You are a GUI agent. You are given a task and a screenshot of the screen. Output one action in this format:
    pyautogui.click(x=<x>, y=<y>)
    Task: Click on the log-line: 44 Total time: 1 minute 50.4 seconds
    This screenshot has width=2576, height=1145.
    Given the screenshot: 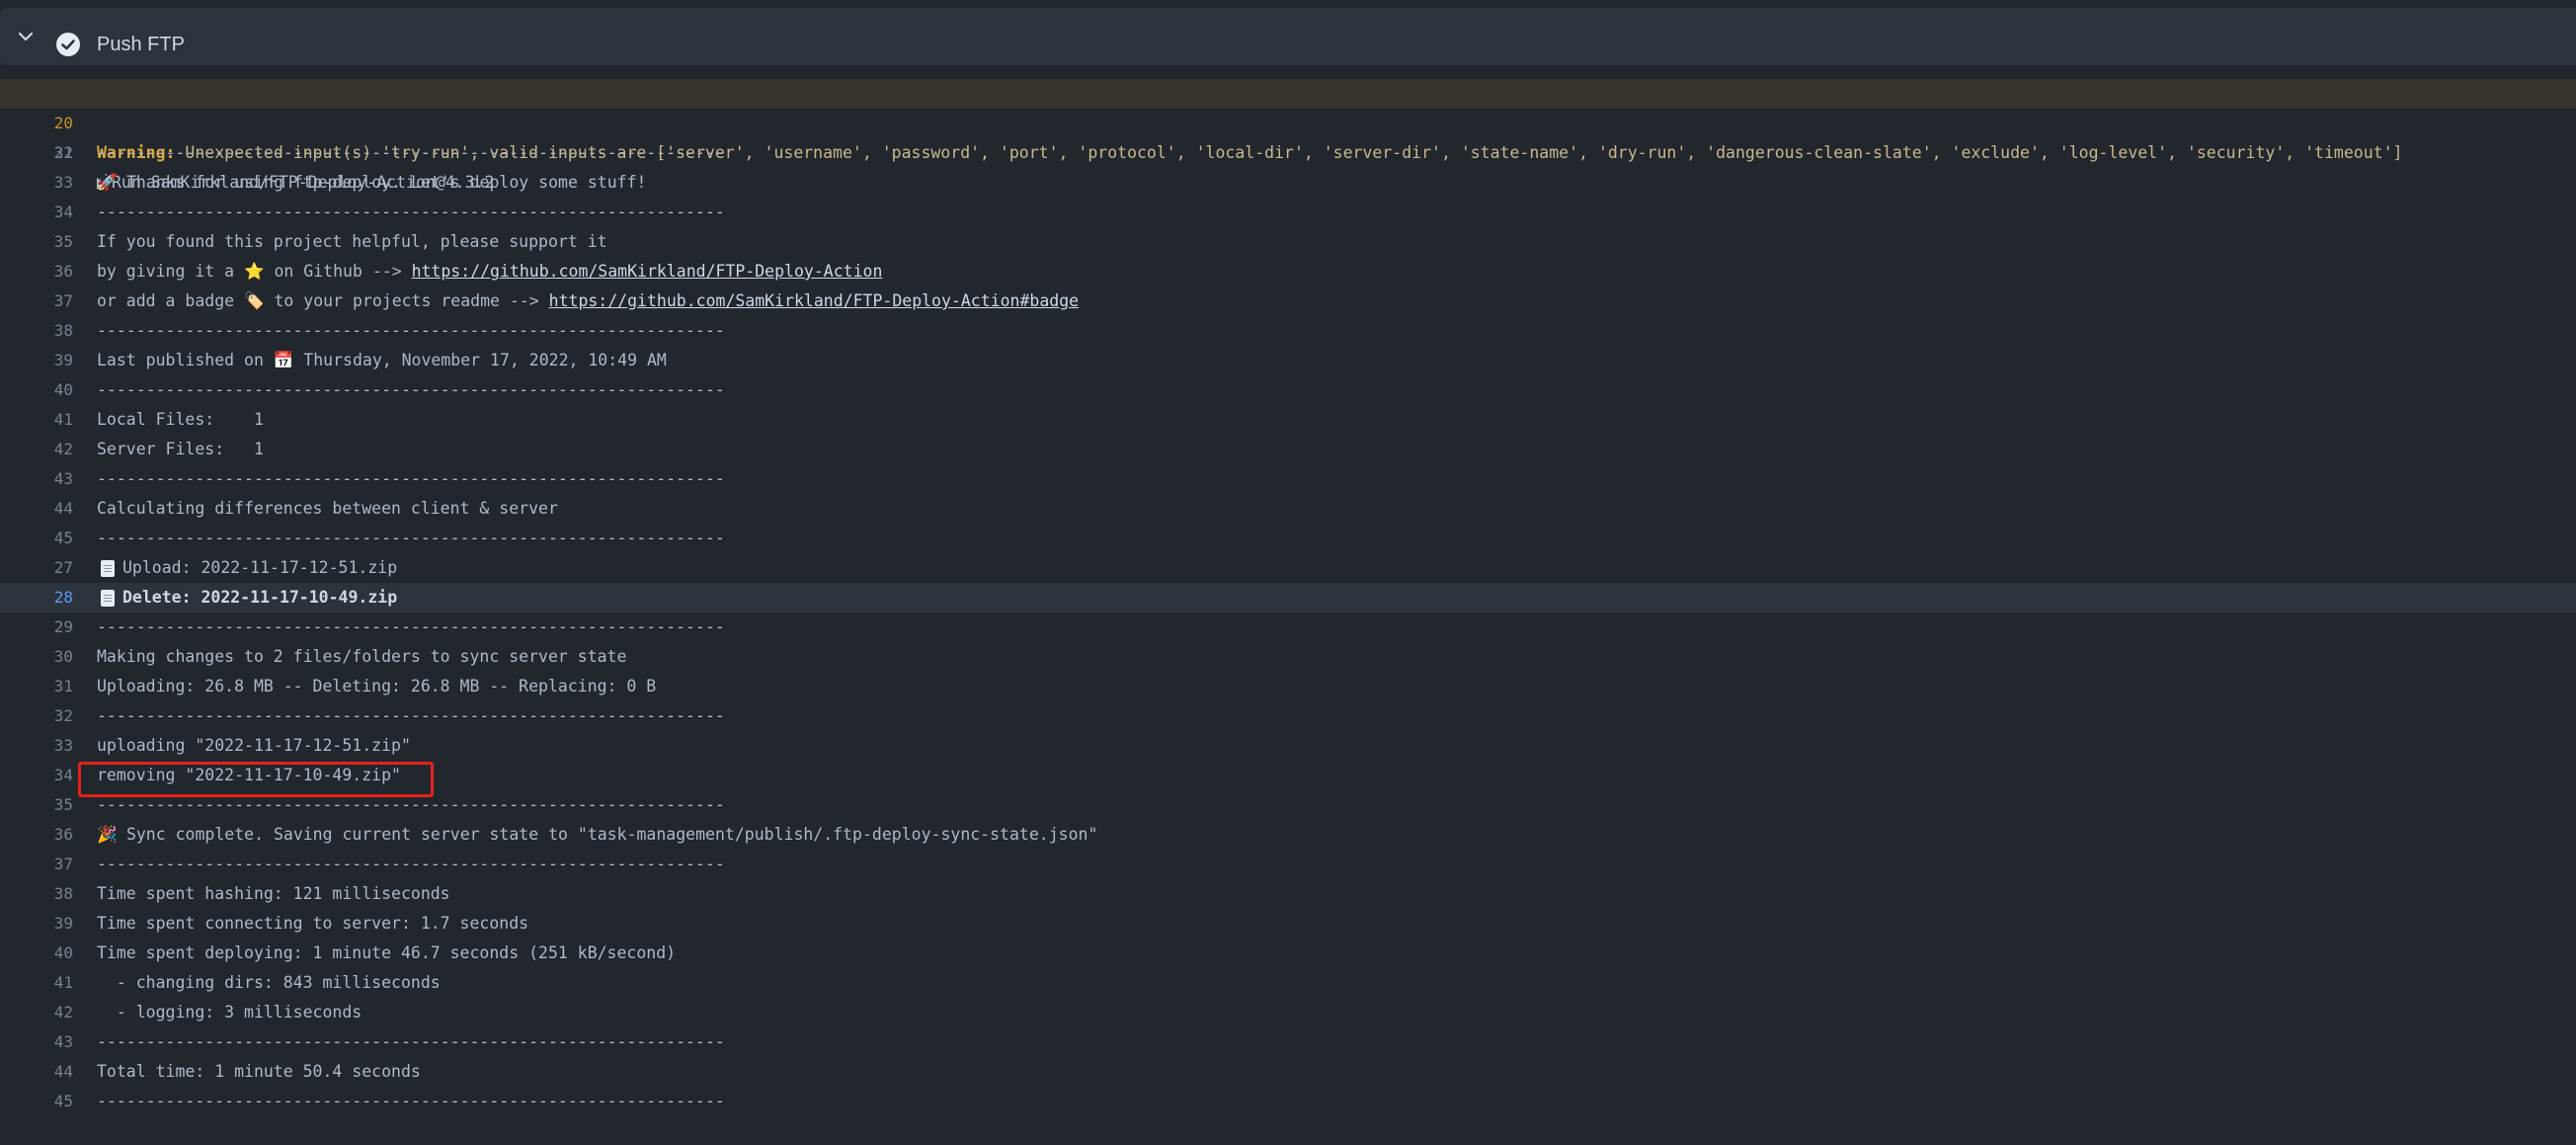 What is the action you would take?
    pyautogui.click(x=1288, y=1072)
    